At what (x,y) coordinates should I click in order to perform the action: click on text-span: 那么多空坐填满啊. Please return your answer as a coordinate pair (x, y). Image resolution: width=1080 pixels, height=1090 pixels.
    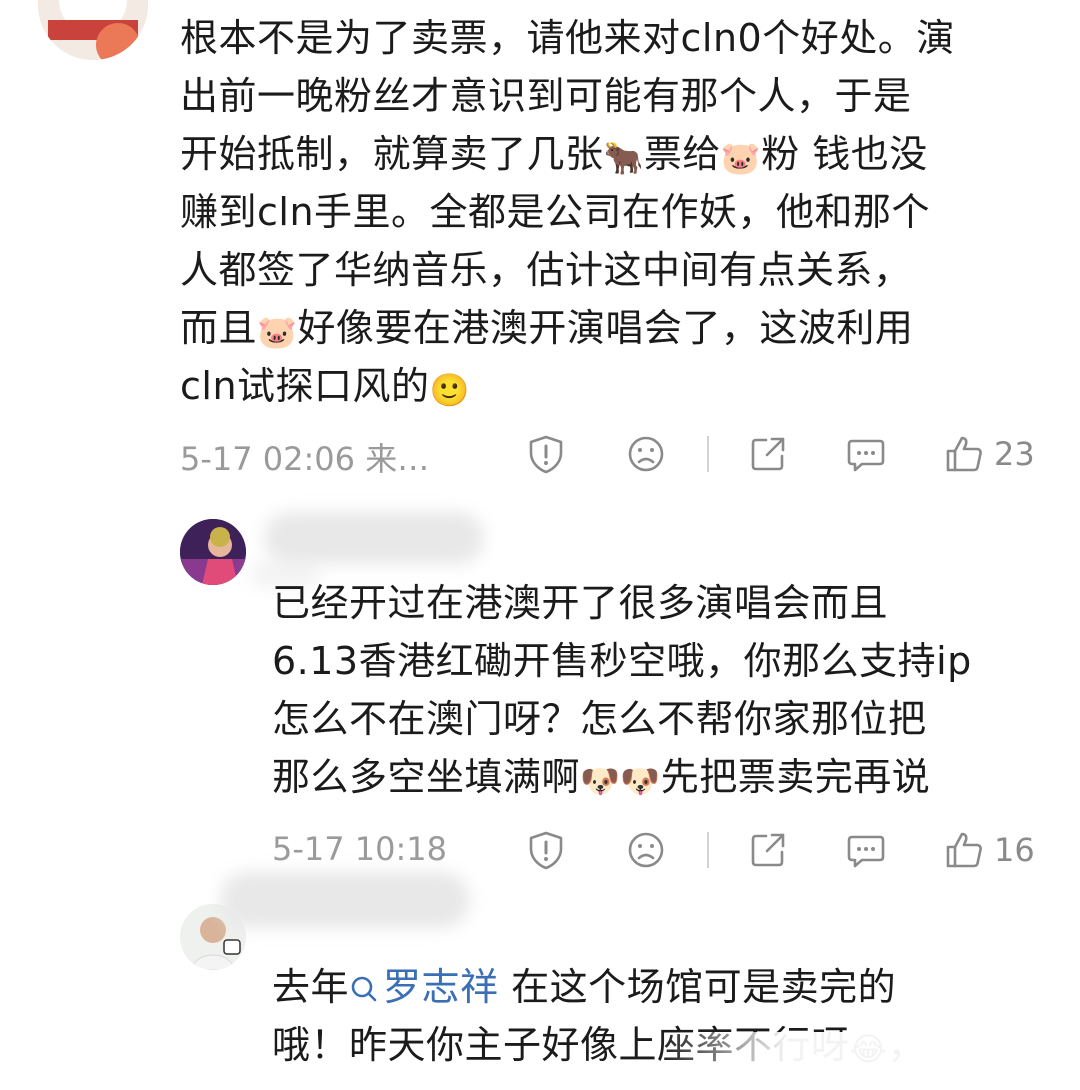
    Looking at the image, I should click on (426, 777).